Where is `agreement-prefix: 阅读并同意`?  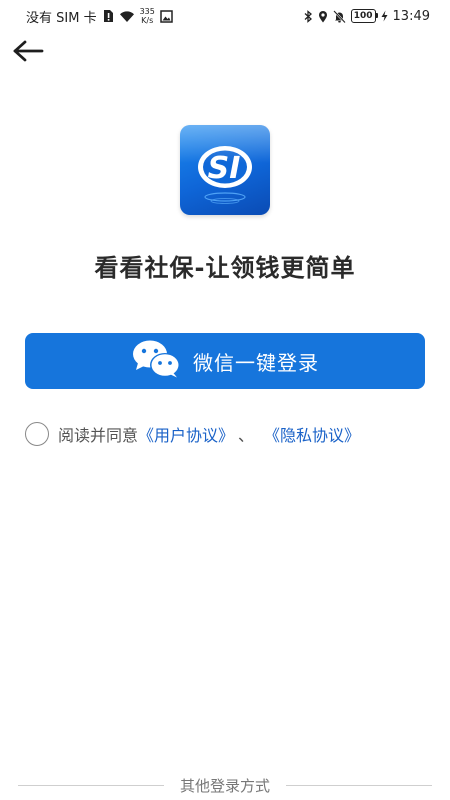
agreement-prefix: 阅读并同意 is located at coordinates (98, 435).